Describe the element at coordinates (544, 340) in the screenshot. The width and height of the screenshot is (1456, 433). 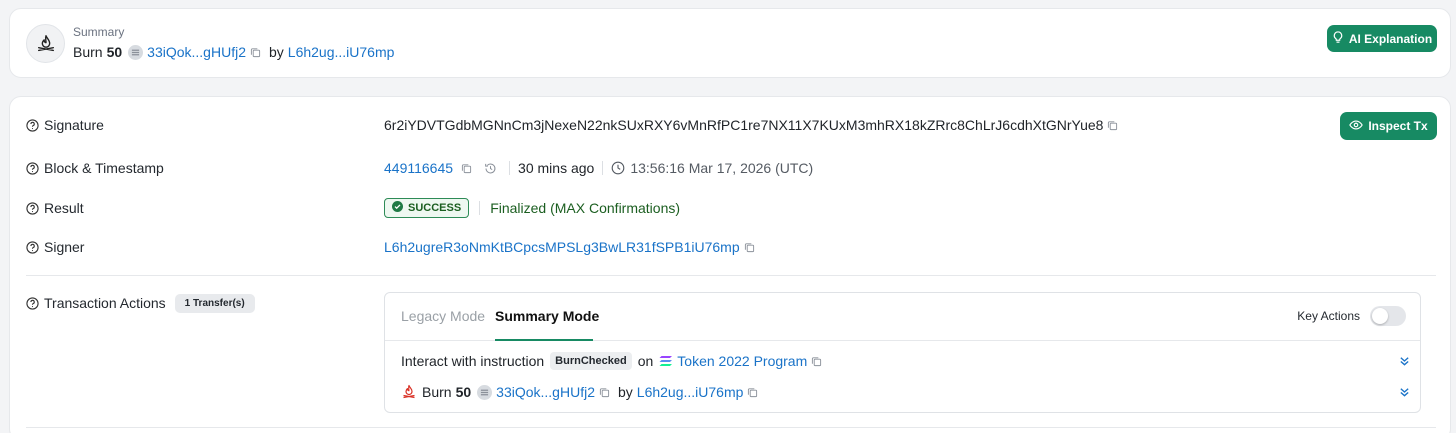
I see `active-tab-indicator` at that location.